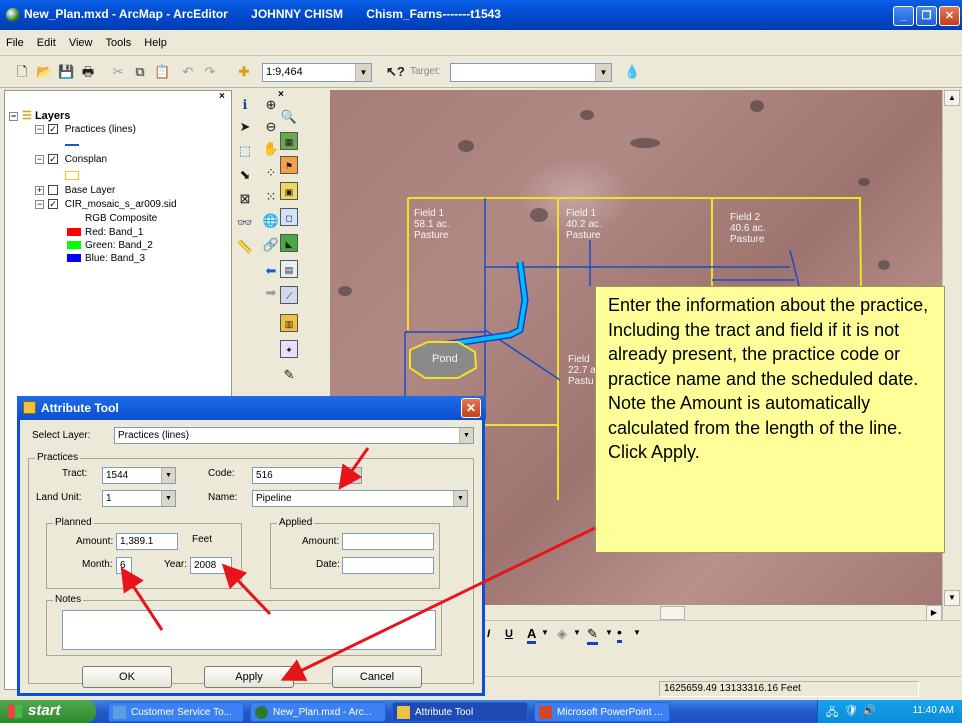 The height and width of the screenshot is (723, 962). Describe the element at coordinates (244, 72) in the screenshot. I see `add-data-icon: ✚` at that location.